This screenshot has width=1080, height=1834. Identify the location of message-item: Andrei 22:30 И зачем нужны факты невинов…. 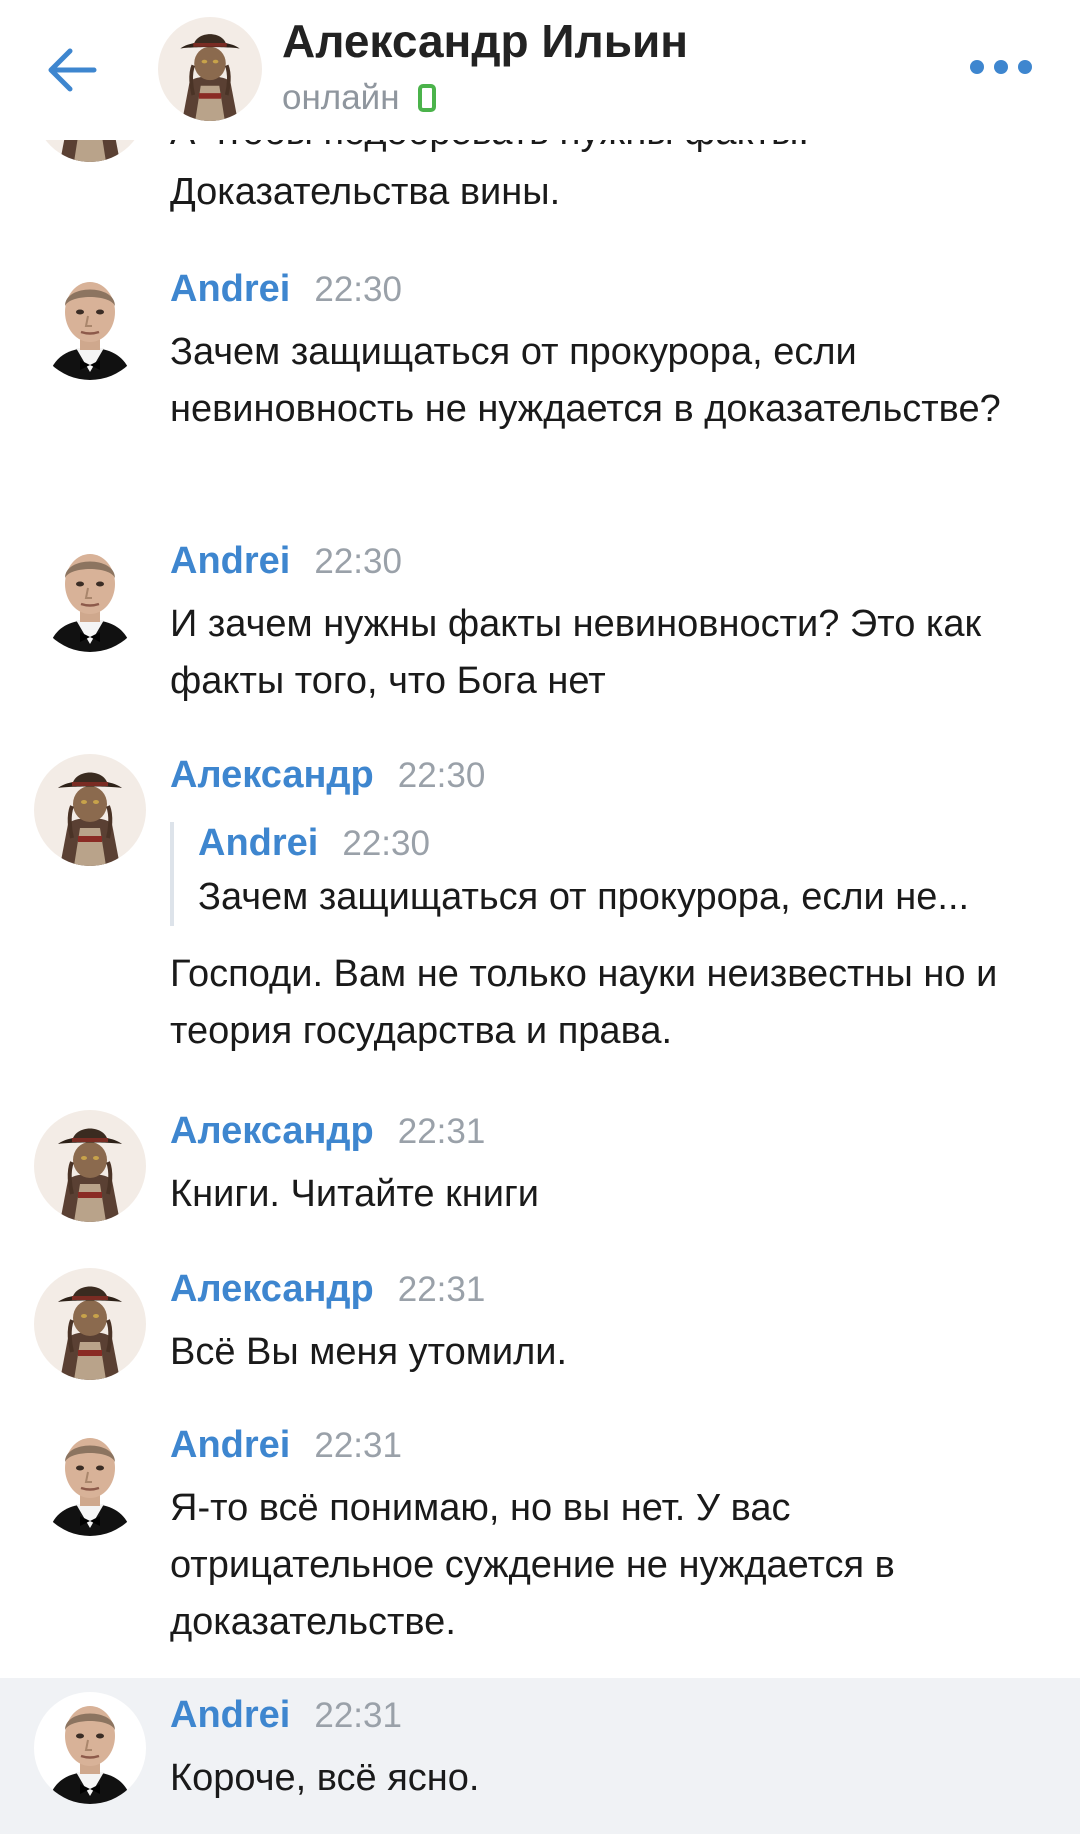
(540, 624).